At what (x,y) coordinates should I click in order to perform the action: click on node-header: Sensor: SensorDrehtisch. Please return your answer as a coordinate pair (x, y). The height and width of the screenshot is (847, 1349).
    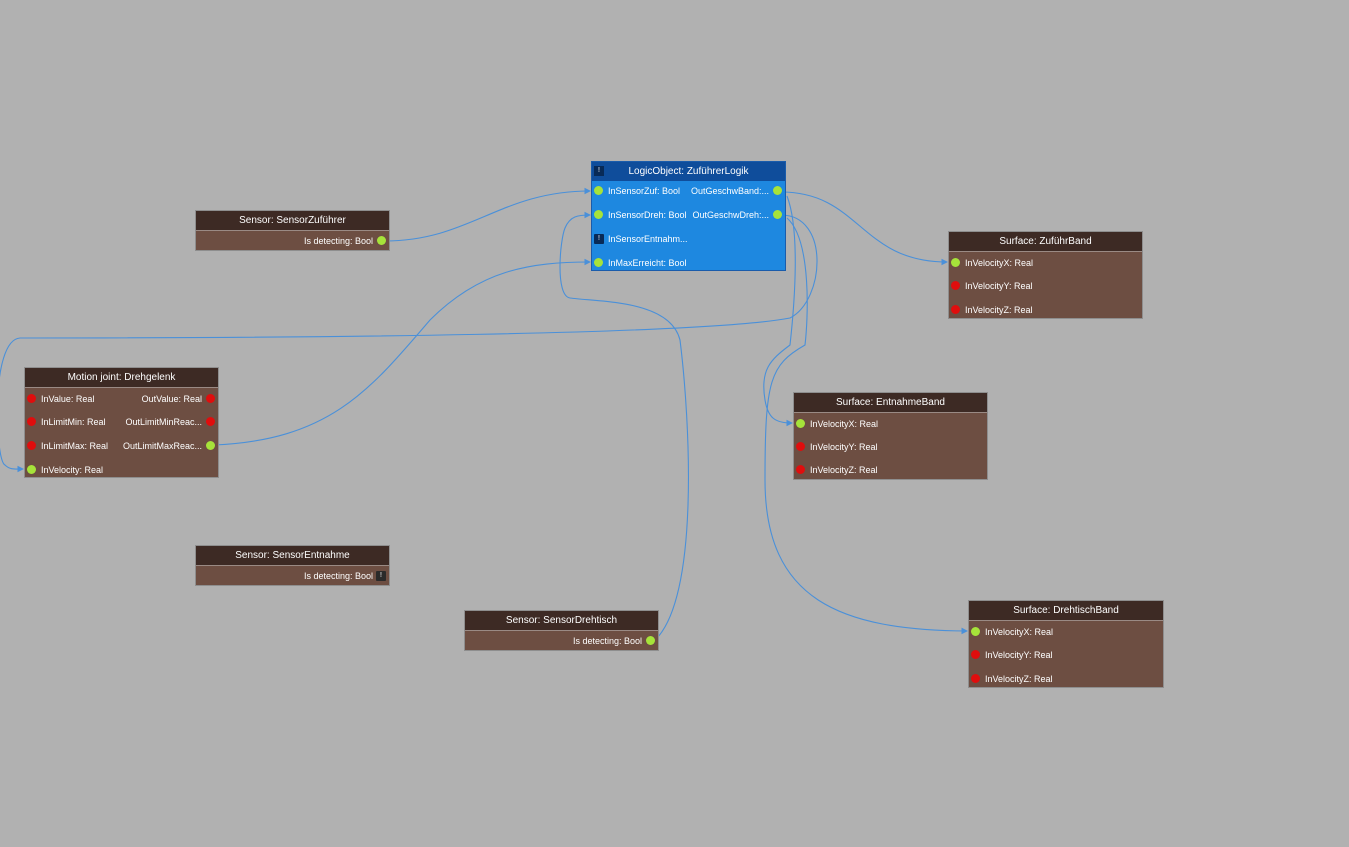
    Looking at the image, I should click on (561, 621).